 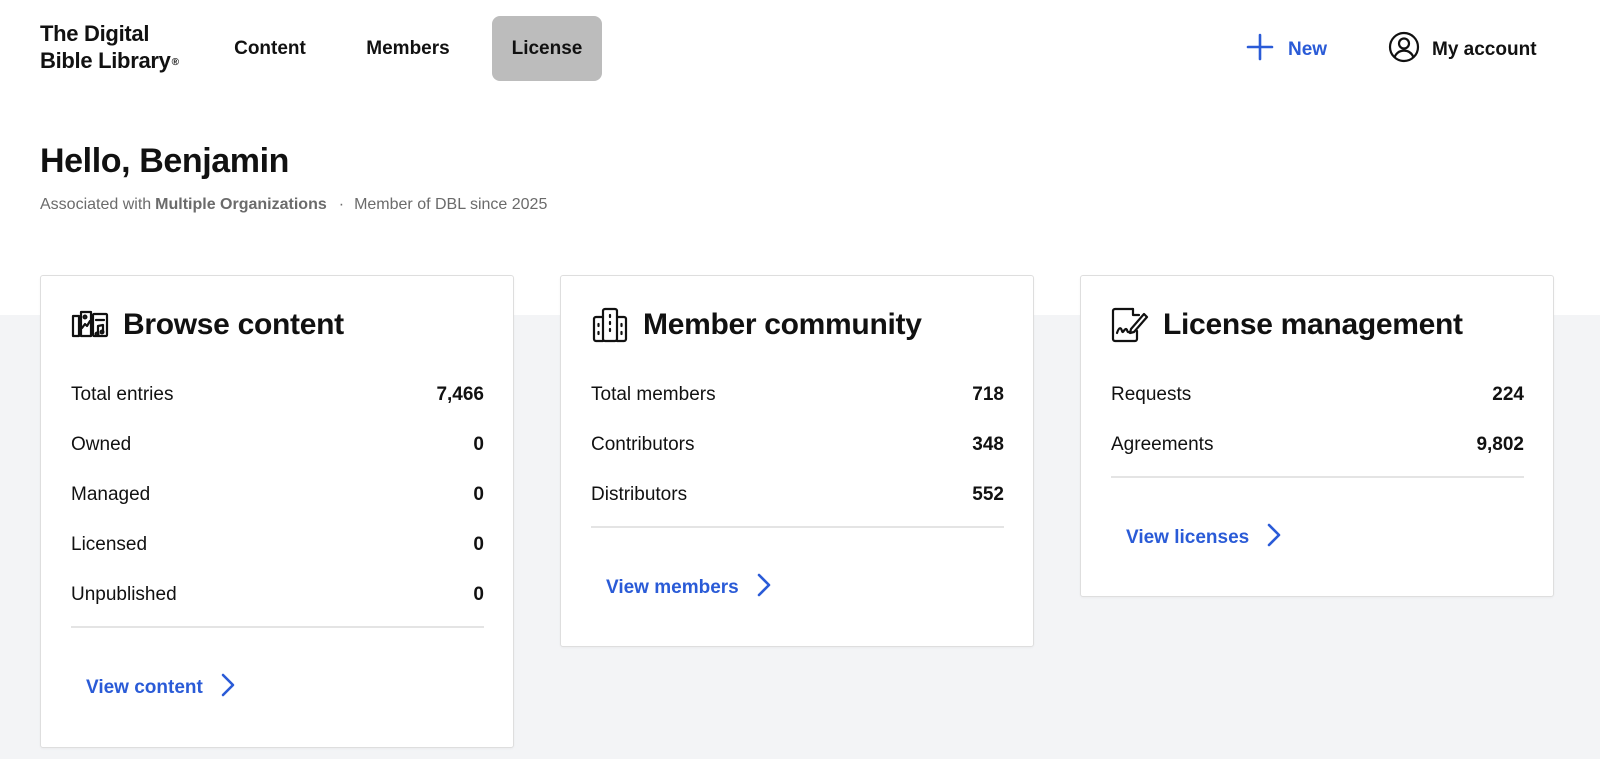 What do you see at coordinates (105, 60) in the screenshot?
I see `logo-line-2-text: Bible Library` at bounding box center [105, 60].